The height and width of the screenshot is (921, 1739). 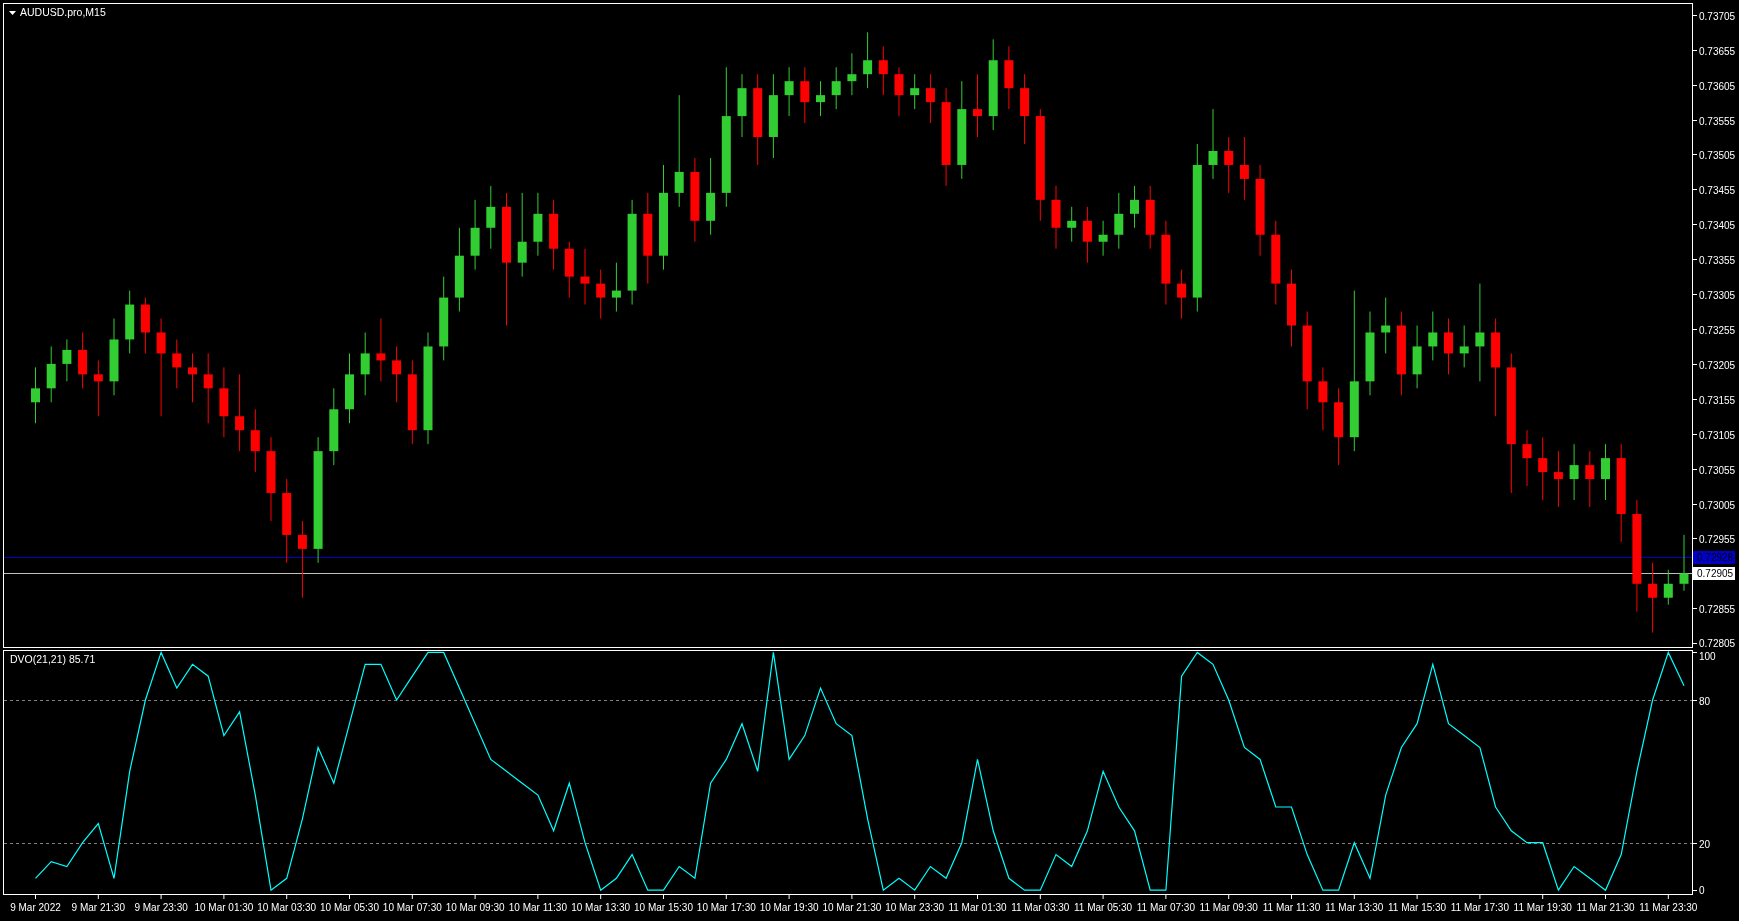 I want to click on price-label: 0.72805, so click(x=1717, y=643).